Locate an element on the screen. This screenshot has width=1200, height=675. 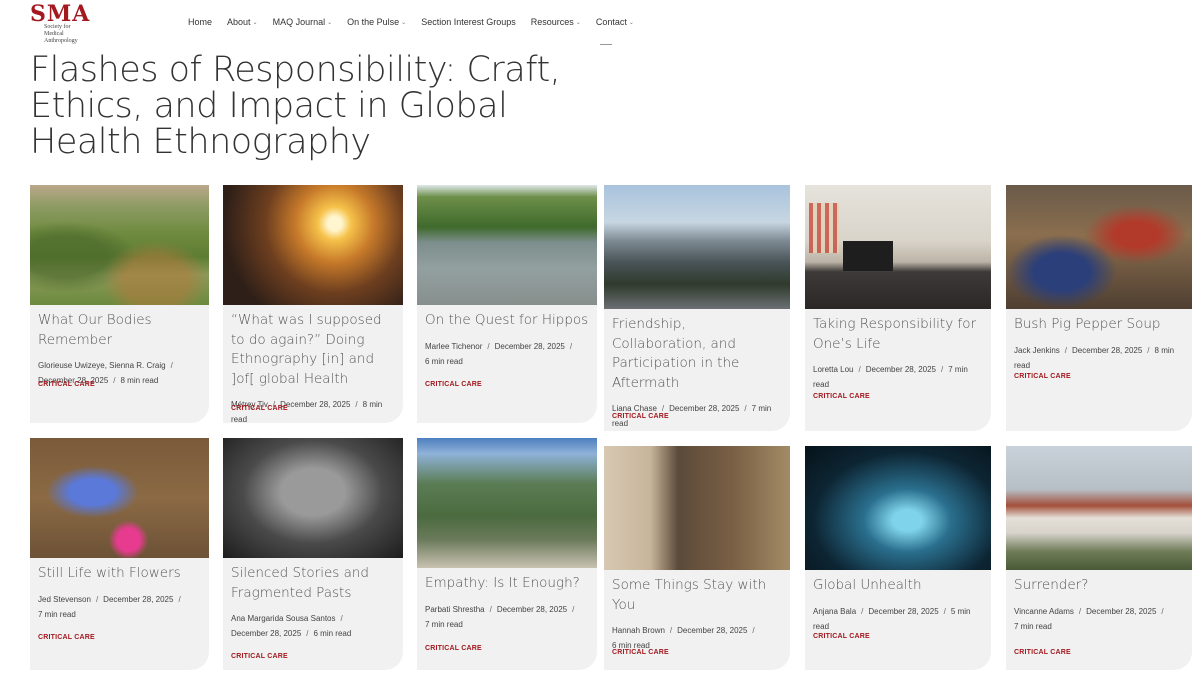
article-authors: Liana Chase is located at coordinates (634, 408).